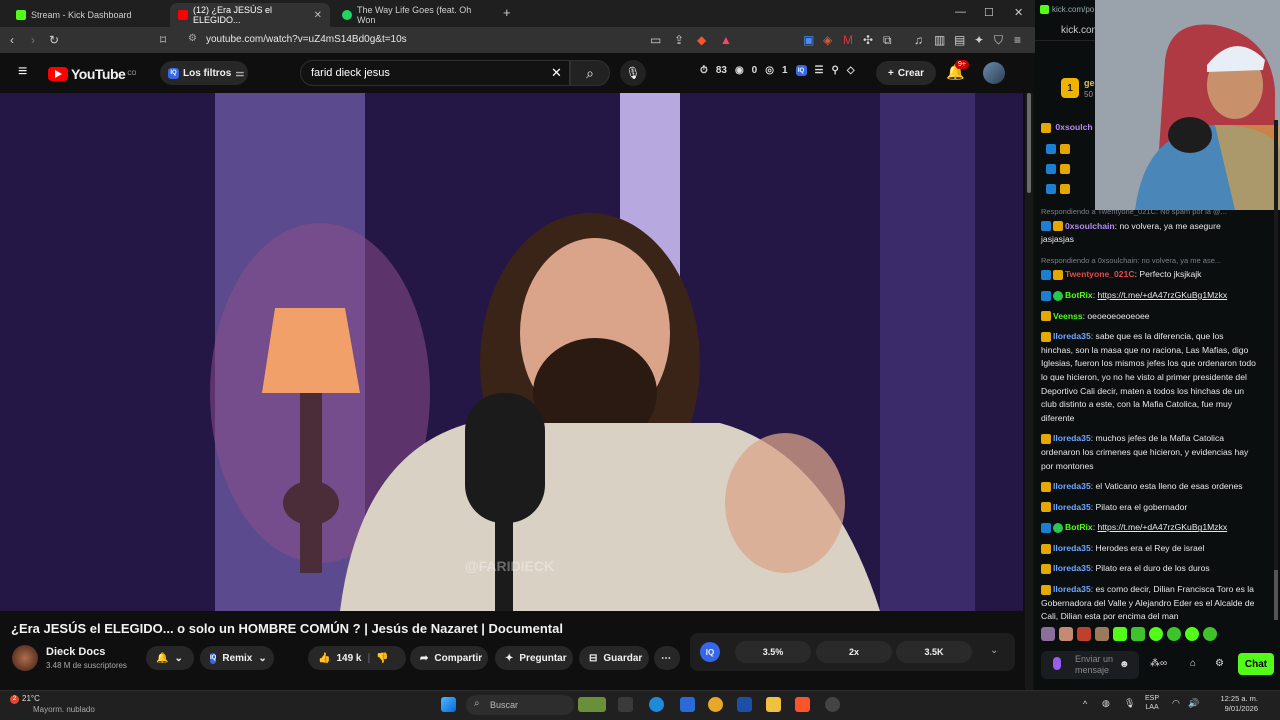  What do you see at coordinates (75, 652) in the screenshot?
I see `channel-name: Dieck Docs` at bounding box center [75, 652].